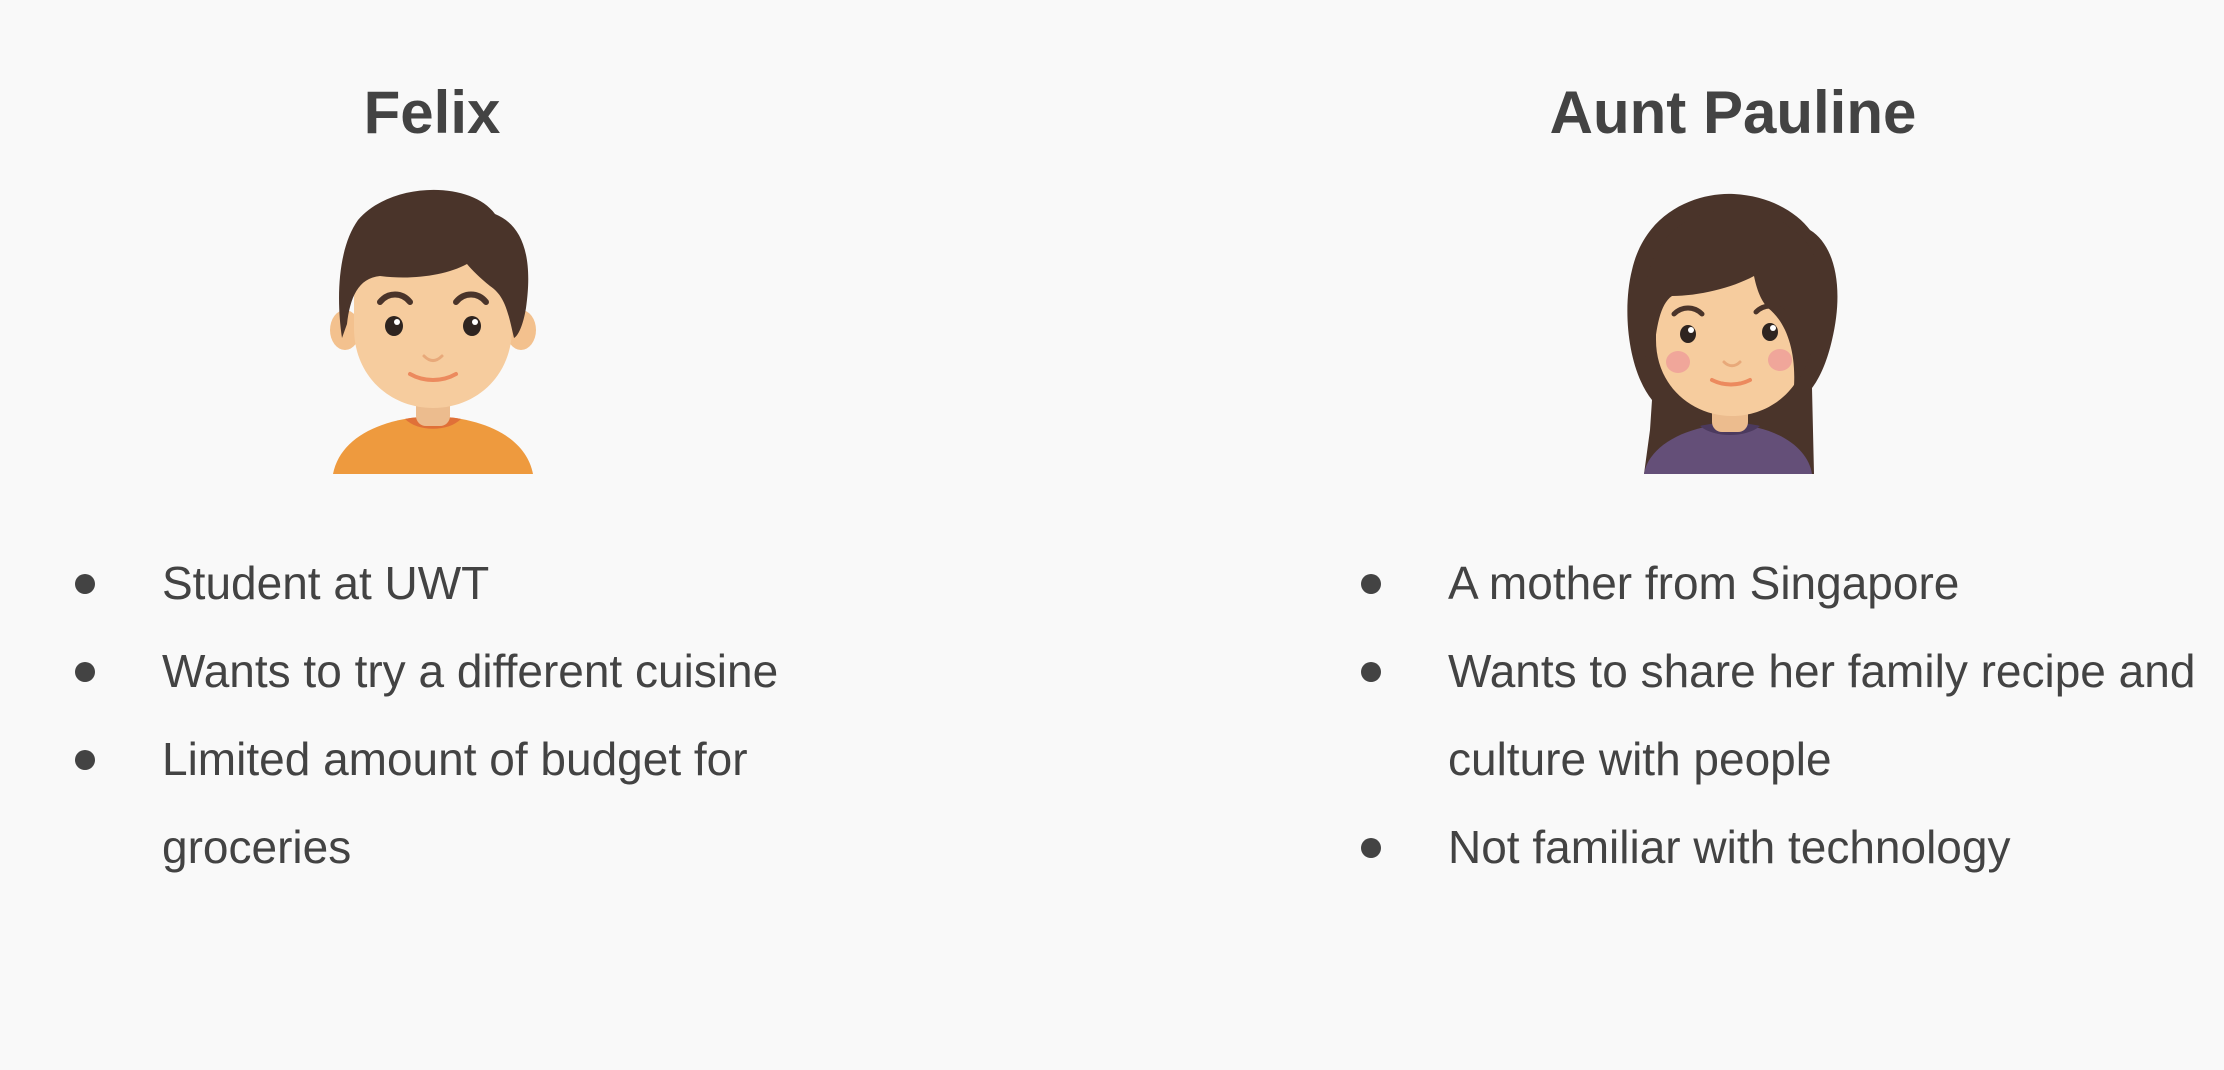  I want to click on list-item: A mother from Singapore, so click(1786, 583).